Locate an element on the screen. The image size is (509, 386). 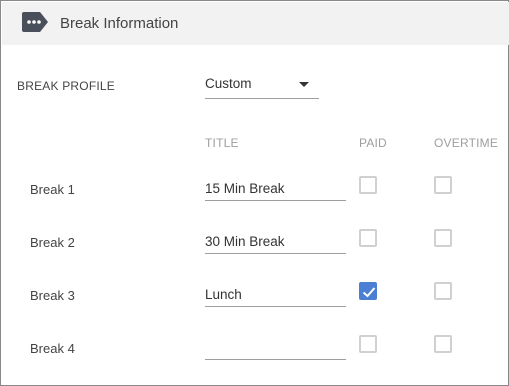
break-3-overtime-checkbox is located at coordinates (443, 291).